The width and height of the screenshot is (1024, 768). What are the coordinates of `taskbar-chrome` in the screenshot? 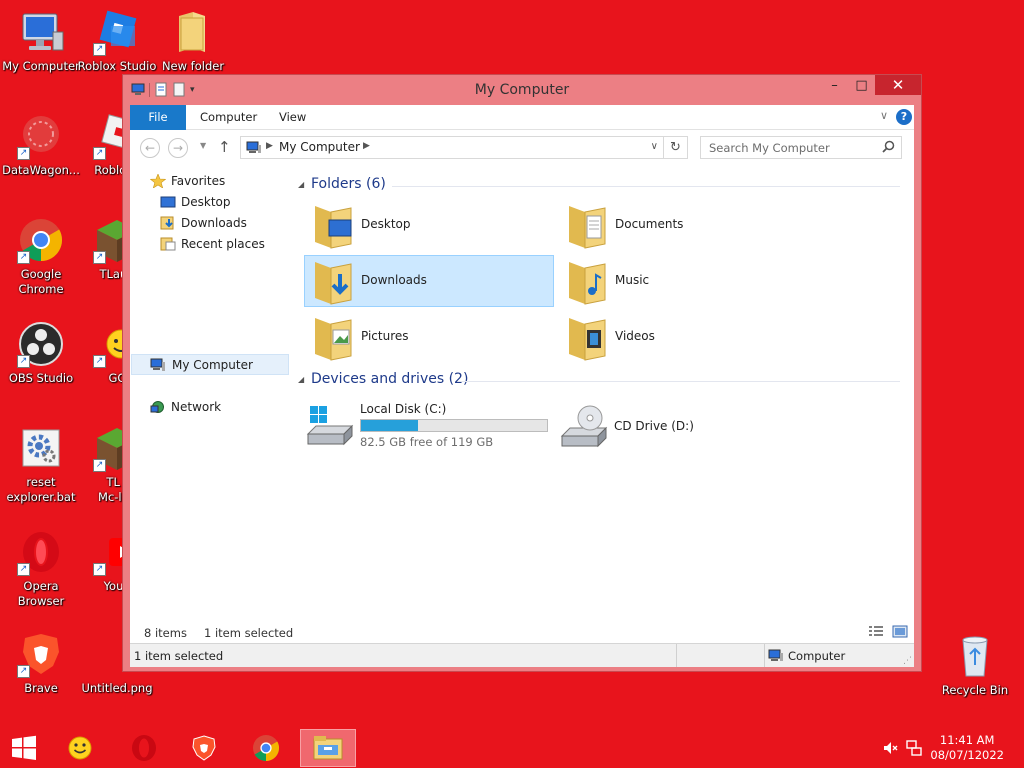 It's located at (266, 748).